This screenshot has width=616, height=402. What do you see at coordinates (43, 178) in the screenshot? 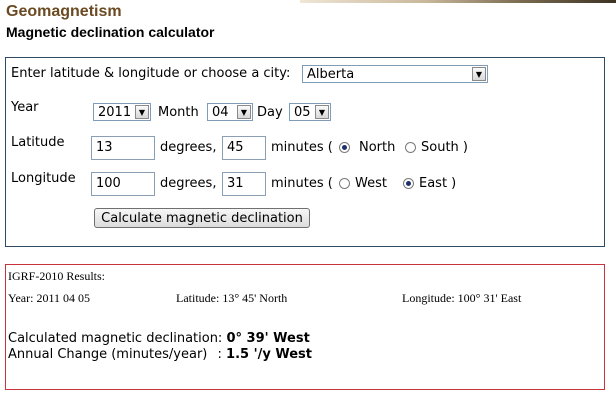
I see `longitude-label: Longitude` at bounding box center [43, 178].